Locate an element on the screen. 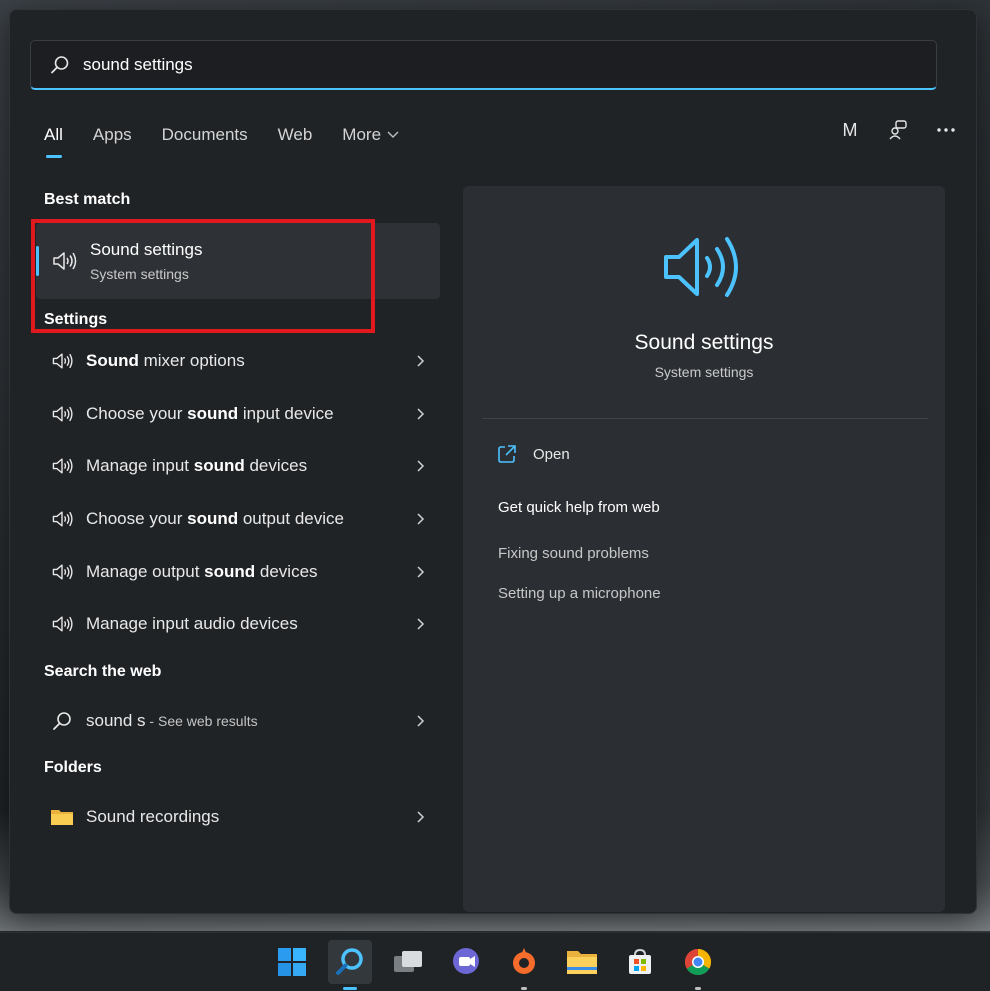  filter-tabs: All Apps Documents Web More is located at coordinates (221, 139).